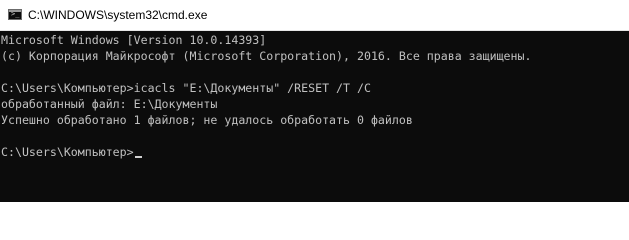 The image size is (629, 240). I want to click on text-cursor, so click(138, 157).